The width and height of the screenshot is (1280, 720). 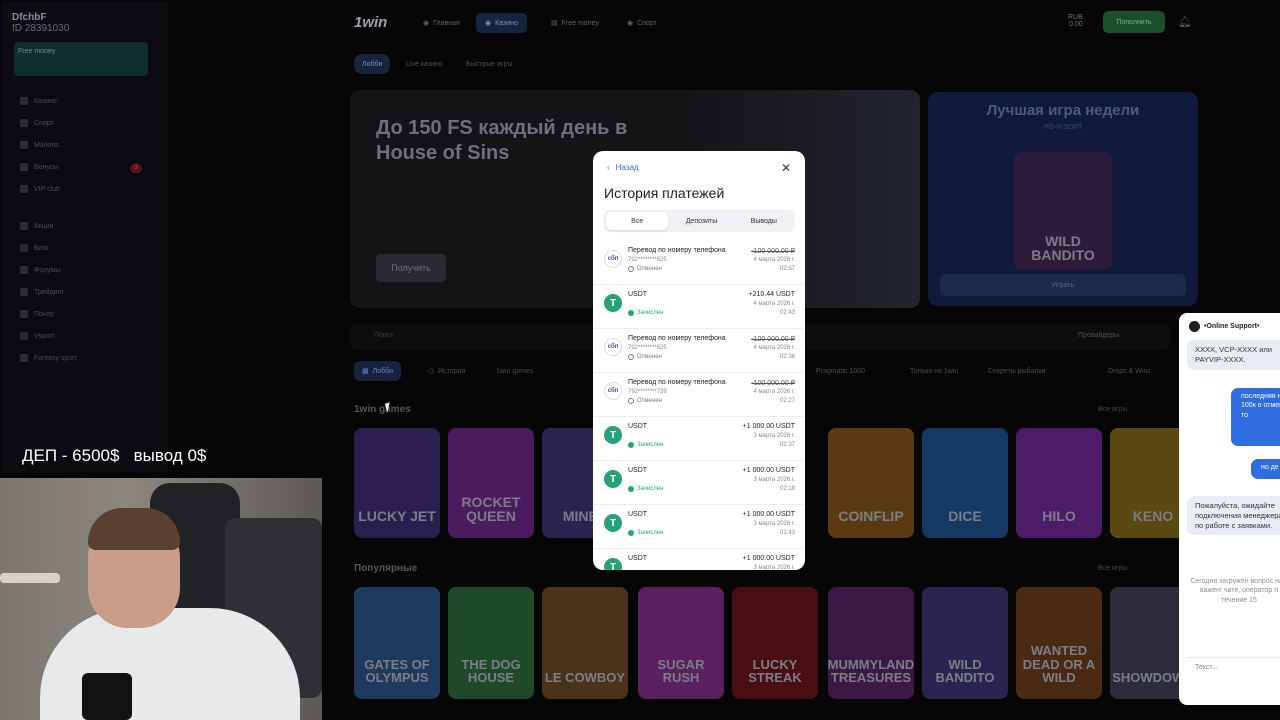 I want to click on back-button: ‹ Назад, so click(x=623, y=167).